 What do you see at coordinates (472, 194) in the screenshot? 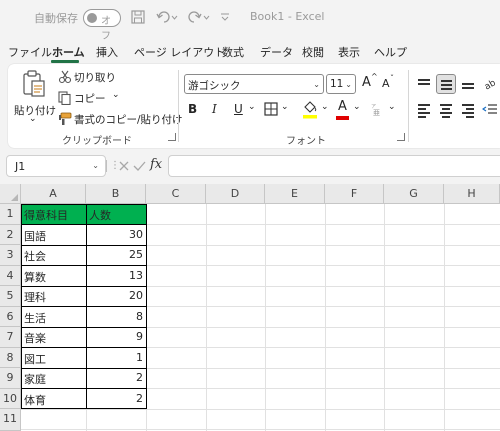
I see `column-header-h: H` at bounding box center [472, 194].